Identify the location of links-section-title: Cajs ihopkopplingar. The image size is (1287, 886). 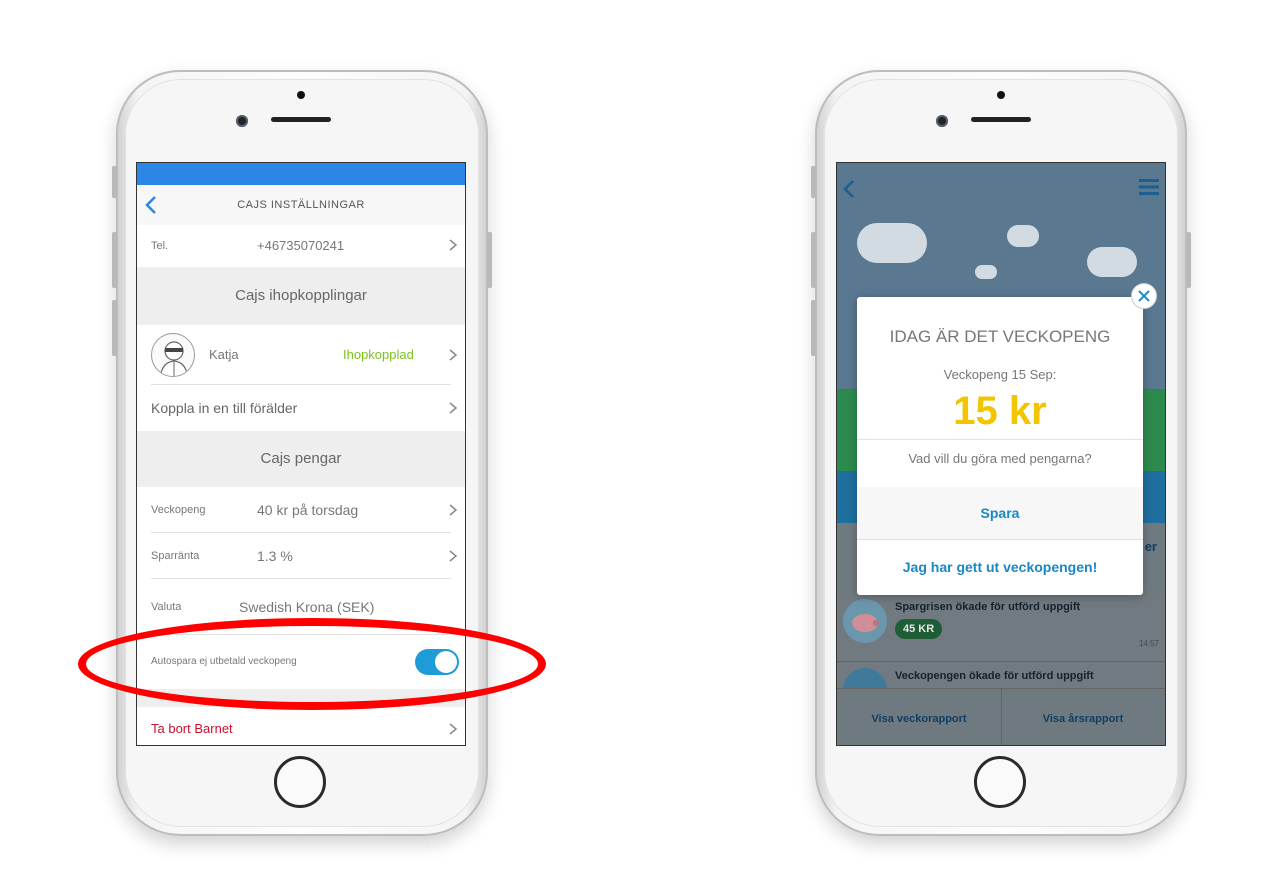
(301, 296).